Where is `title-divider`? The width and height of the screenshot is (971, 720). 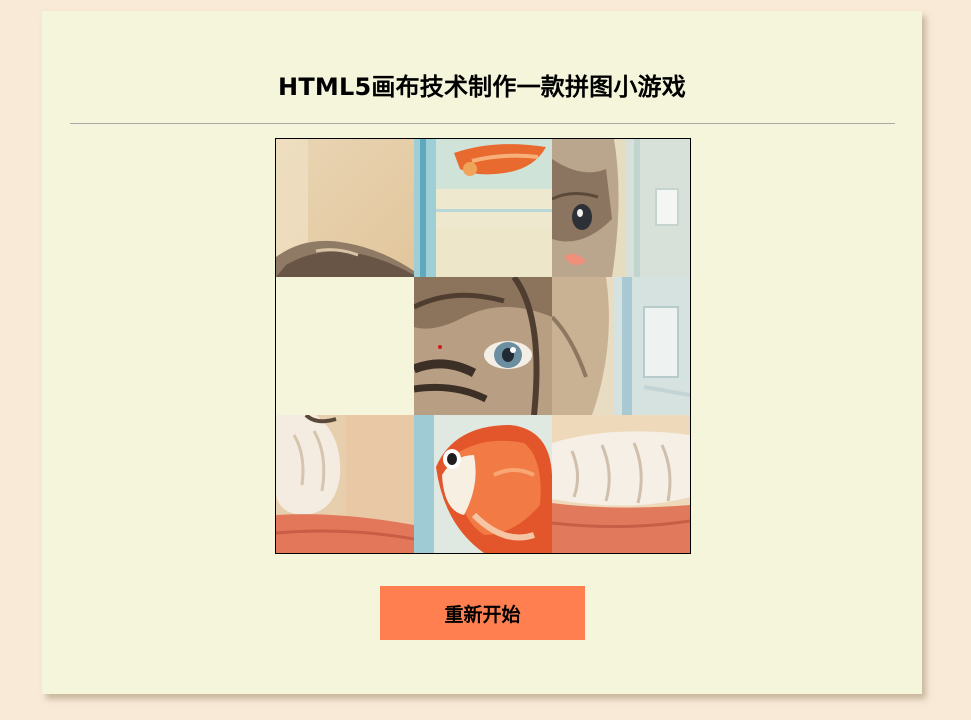
title-divider is located at coordinates (482, 123).